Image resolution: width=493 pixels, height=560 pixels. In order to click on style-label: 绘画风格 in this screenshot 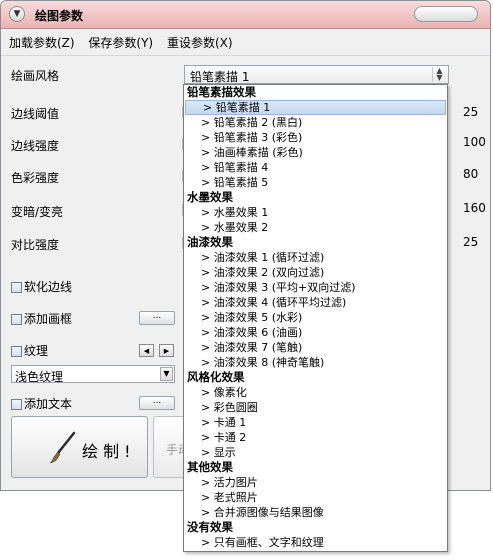, I will do `click(35, 76)`.